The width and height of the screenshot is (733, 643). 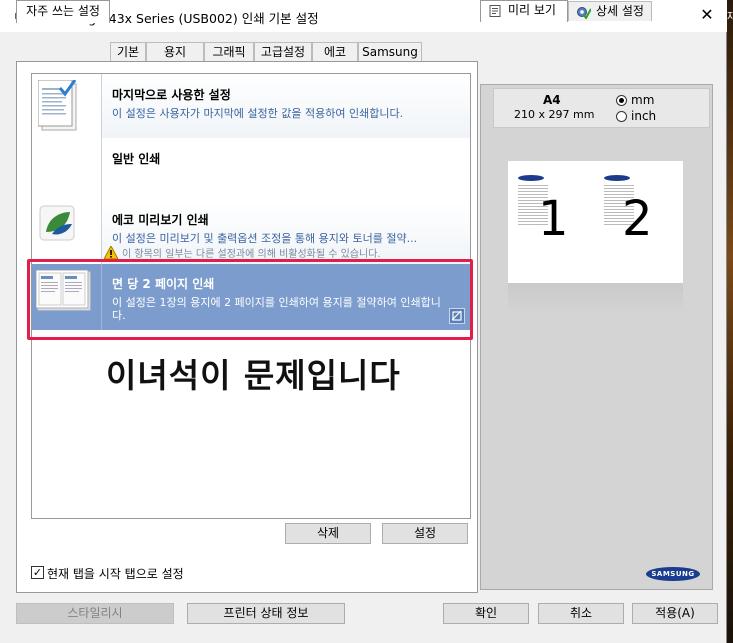 What do you see at coordinates (251, 170) in the screenshot?
I see `list-item-normal-print: 일반 인쇄` at bounding box center [251, 170].